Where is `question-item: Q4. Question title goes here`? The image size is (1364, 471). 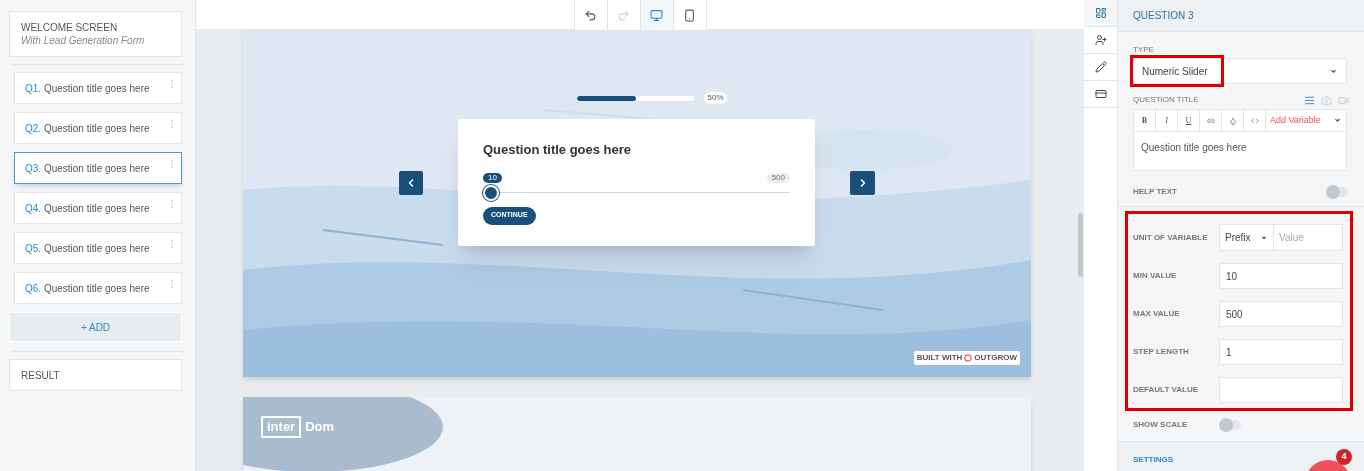
question-item: Q4. Question title goes here is located at coordinates (98, 208).